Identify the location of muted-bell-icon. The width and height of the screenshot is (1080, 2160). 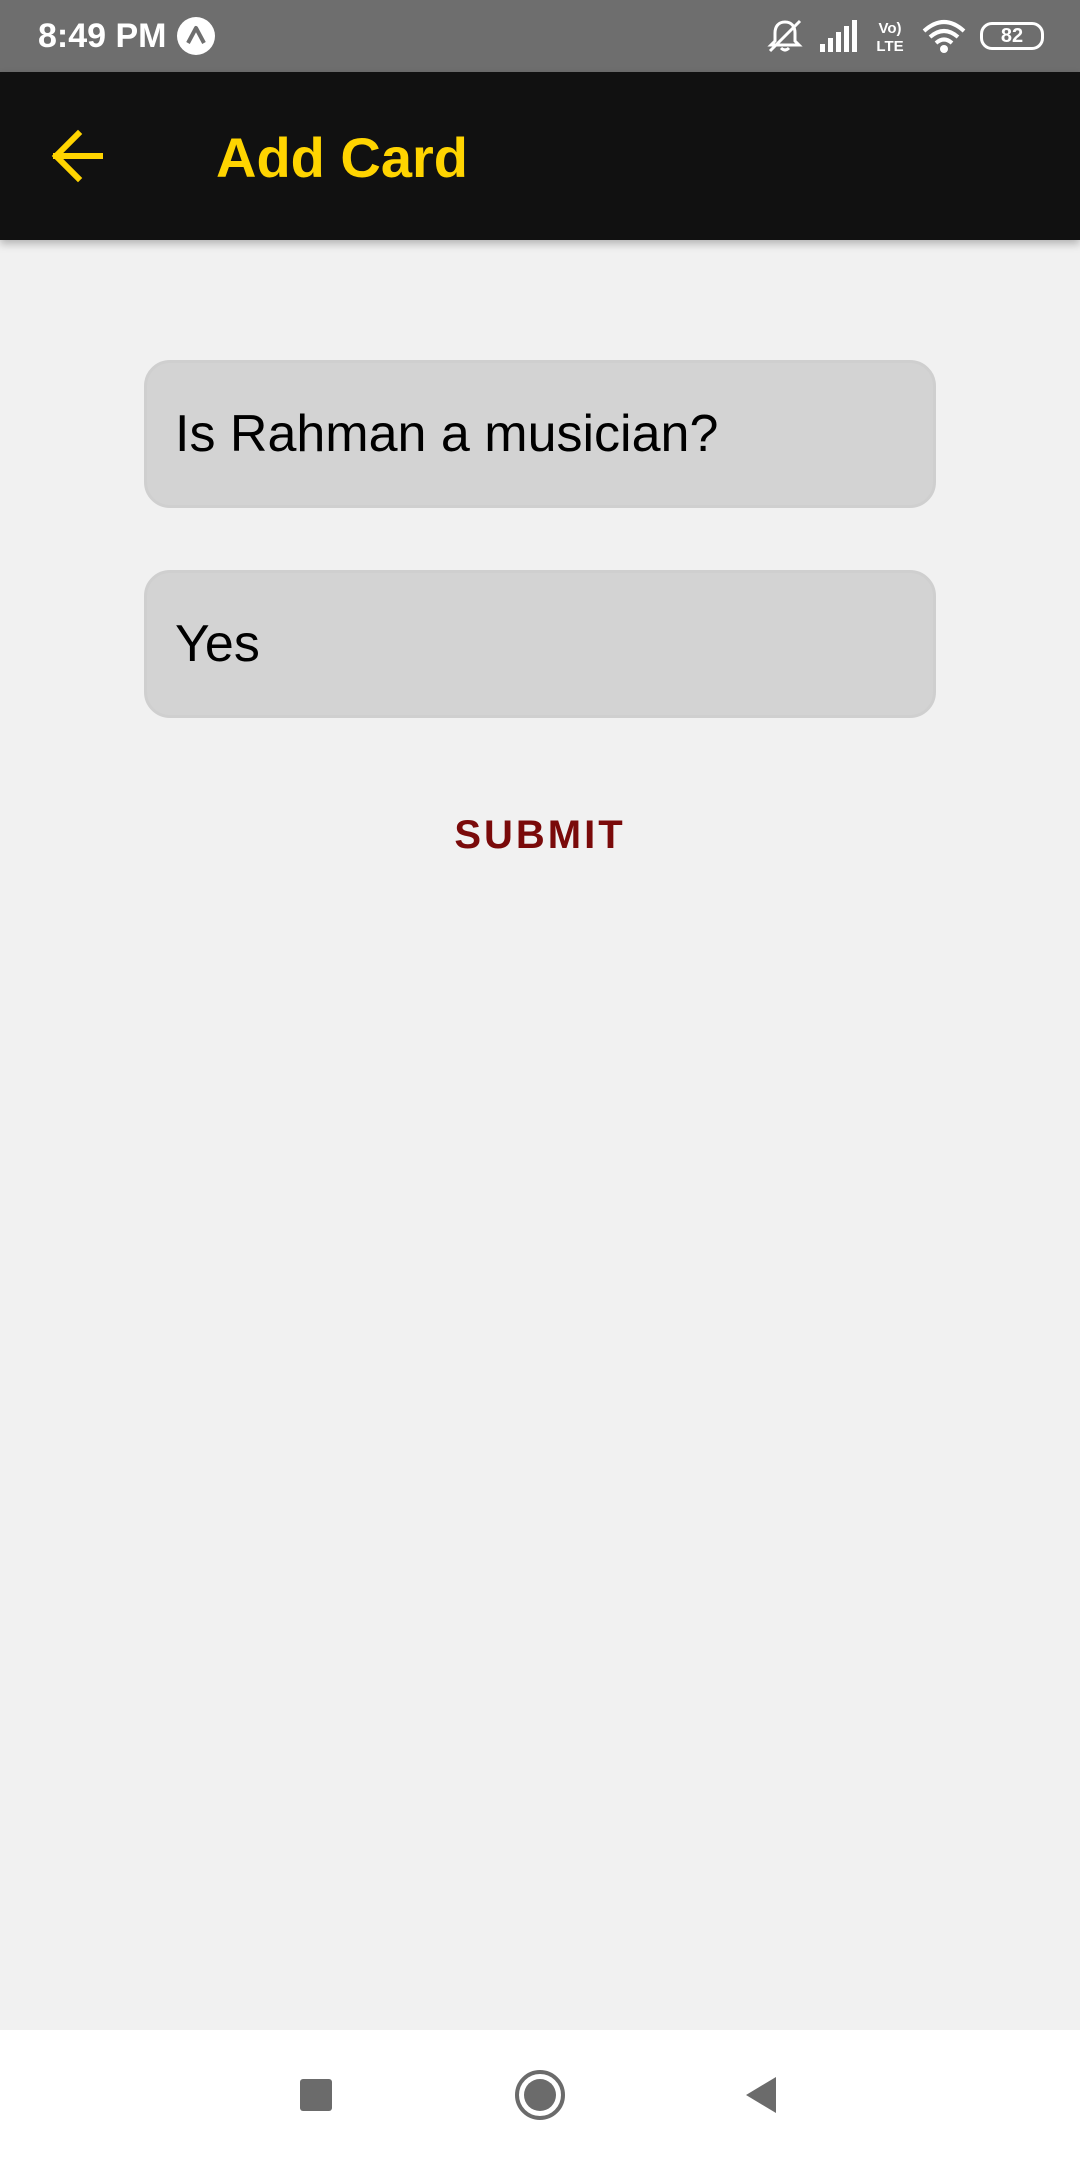
(785, 36).